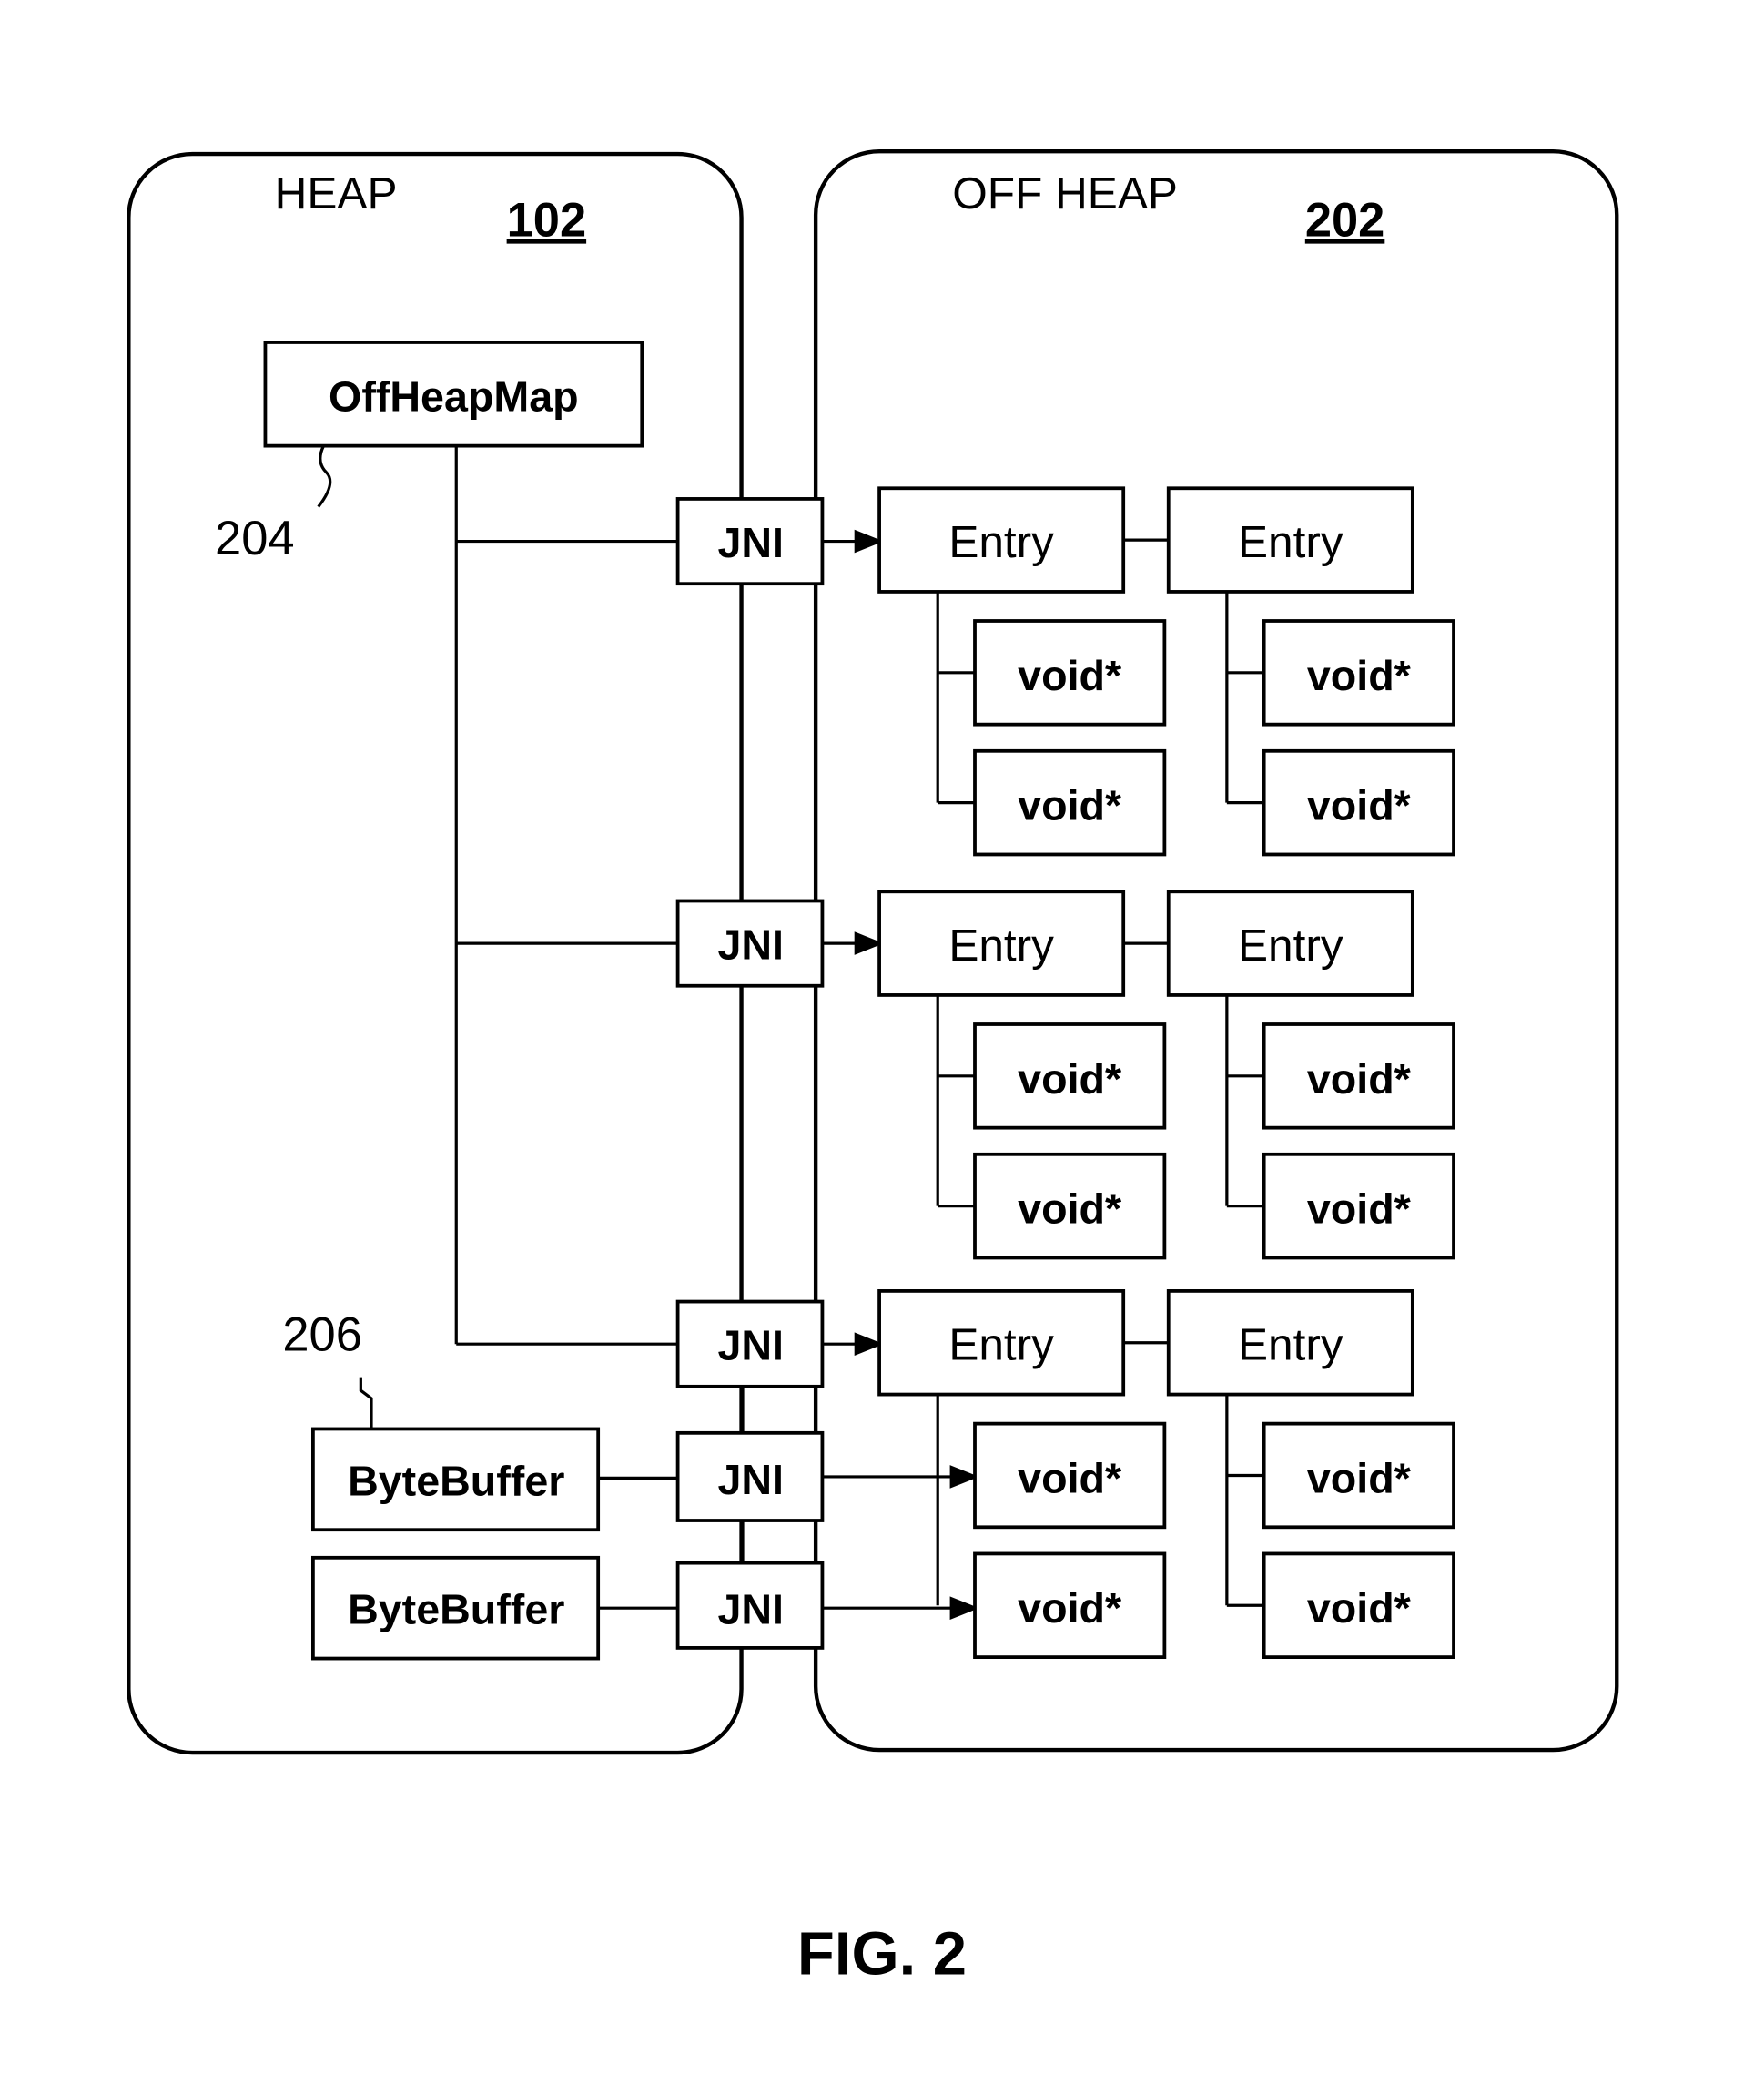  What do you see at coordinates (321, 1334) in the screenshot?
I see `bytebuffer-ref-number: 206` at bounding box center [321, 1334].